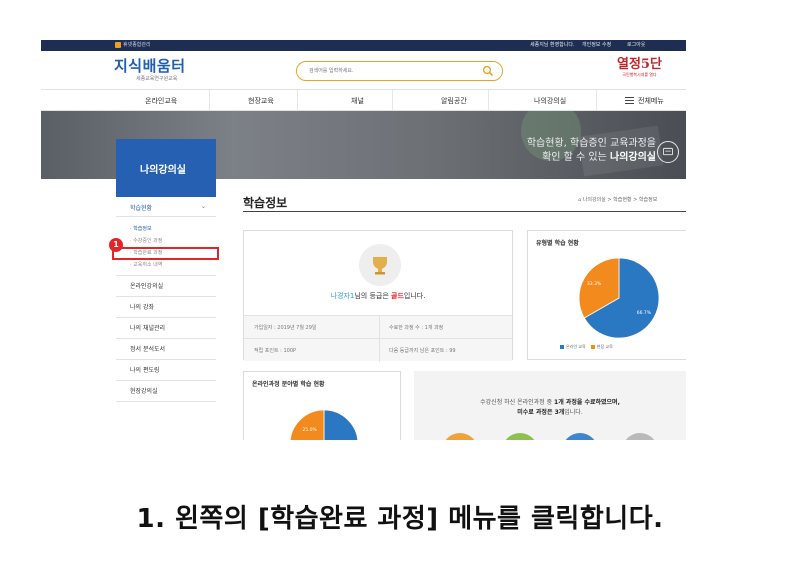 Image resolution: width=800 pixels, height=574 pixels. Describe the element at coordinates (576, 346) in the screenshot. I see `legend-online: 온라인 교육` at that location.